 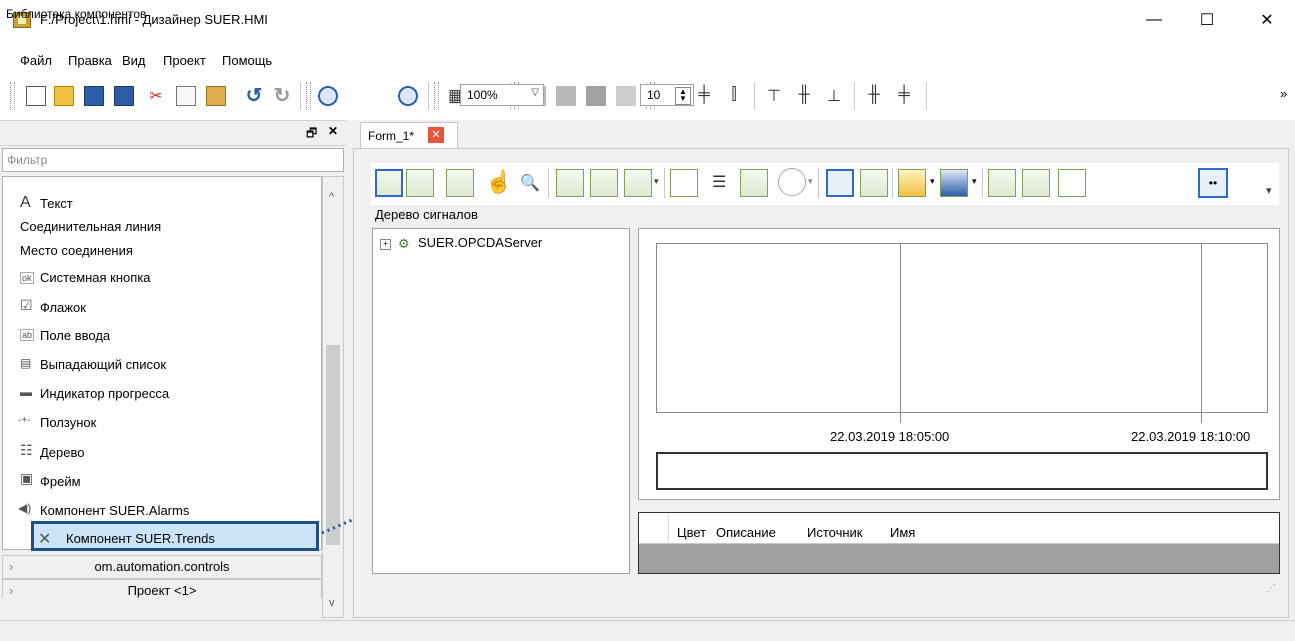 What do you see at coordinates (114, 510) in the screenshot?
I see `list-item: Компонент SUER.Alarms` at bounding box center [114, 510].